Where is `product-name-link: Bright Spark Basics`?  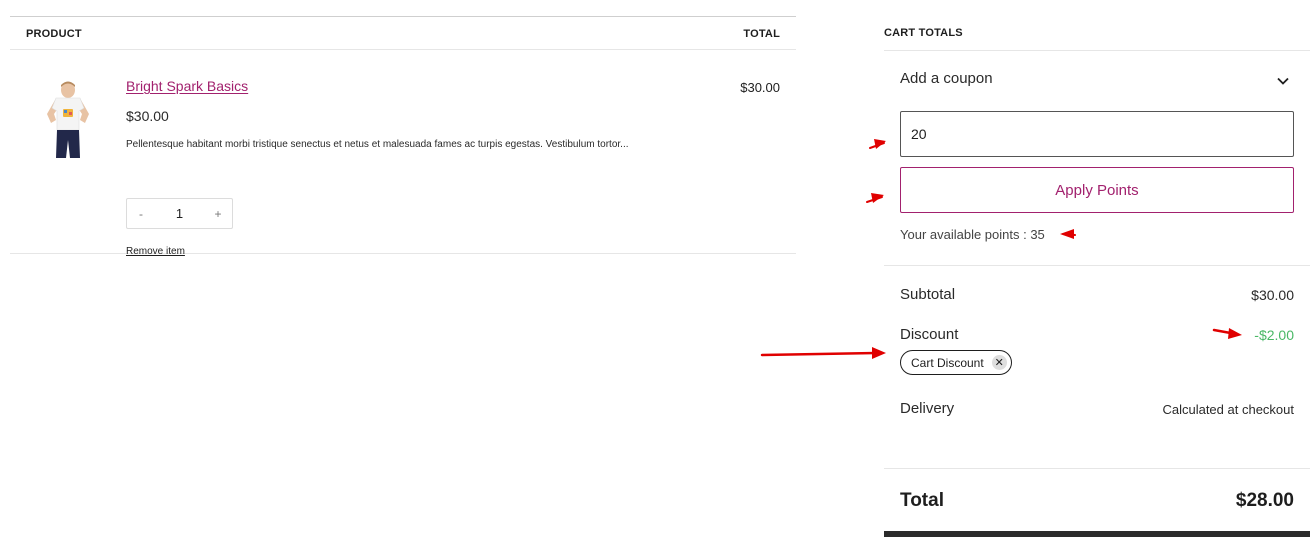 product-name-link: Bright Spark Basics is located at coordinates (187, 86).